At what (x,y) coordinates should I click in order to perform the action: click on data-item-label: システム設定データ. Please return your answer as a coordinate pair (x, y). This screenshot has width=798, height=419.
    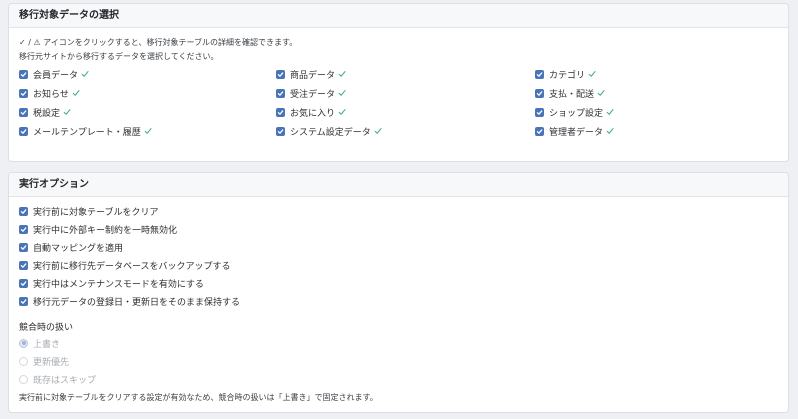
    Looking at the image, I should click on (330, 132).